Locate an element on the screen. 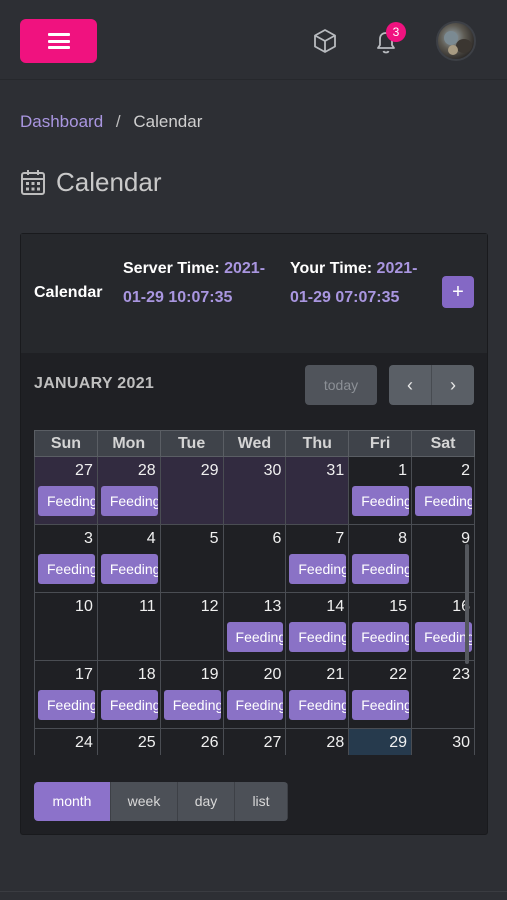 The image size is (507, 900). cube-icon is located at coordinates (325, 41).